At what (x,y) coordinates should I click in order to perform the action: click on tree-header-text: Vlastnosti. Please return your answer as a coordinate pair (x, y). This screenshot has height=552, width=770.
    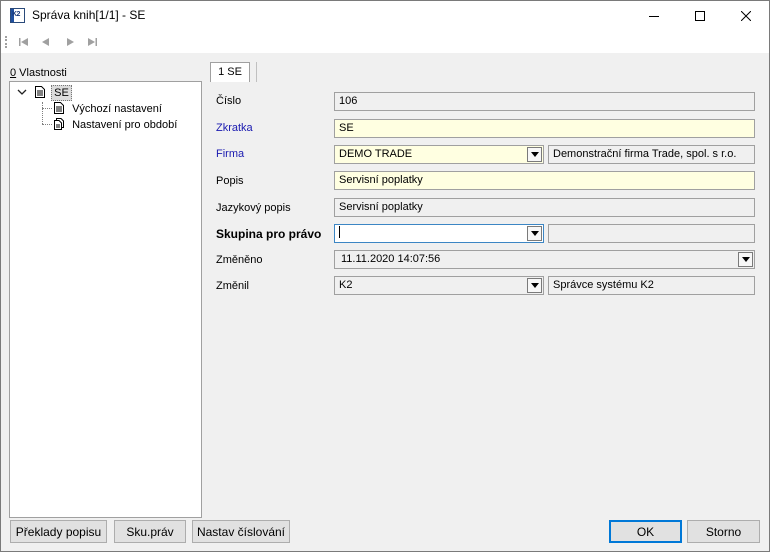
    Looking at the image, I should click on (41, 73).